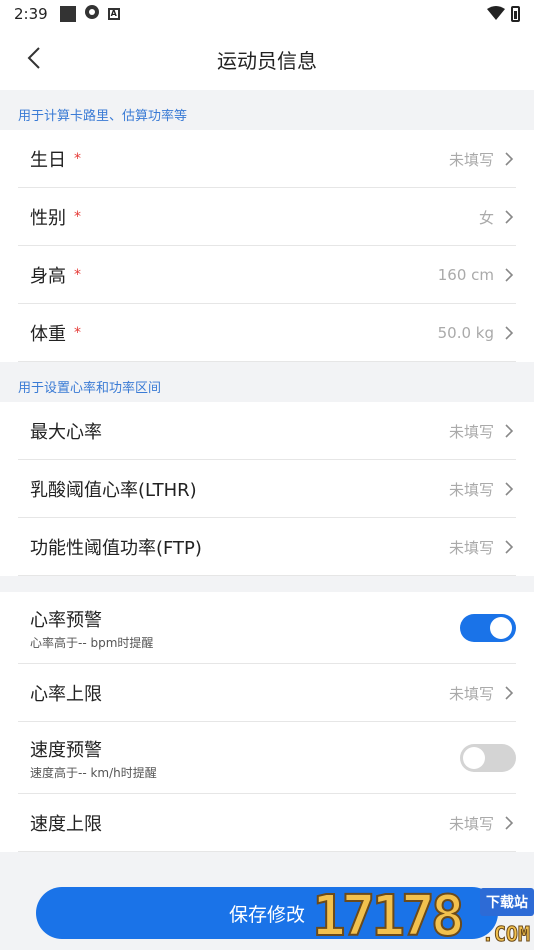 The image size is (534, 950). What do you see at coordinates (267, 547) in the screenshot?
I see `row-ftp: 功能性阈值功率(FTP) 未填写` at bounding box center [267, 547].